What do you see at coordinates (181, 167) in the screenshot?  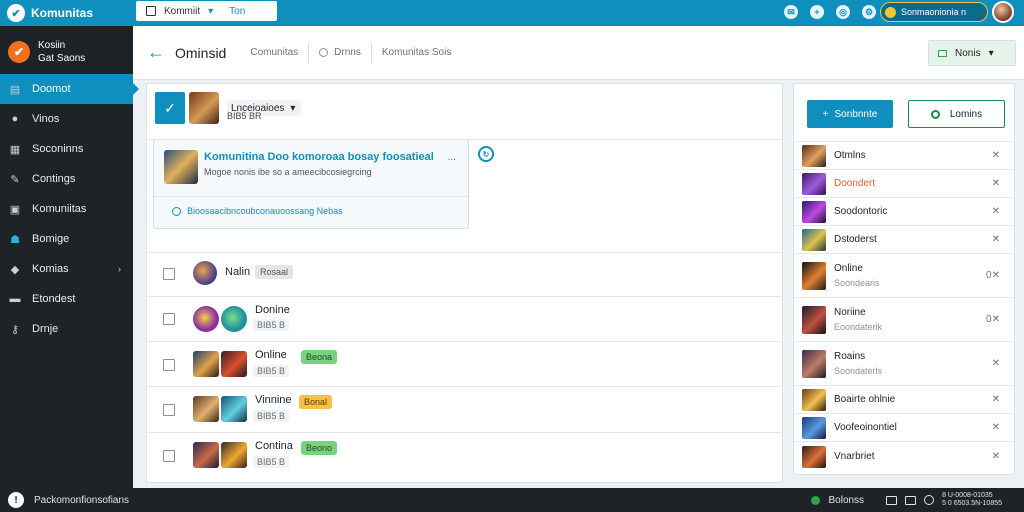 I see `notice-thumbnail` at bounding box center [181, 167].